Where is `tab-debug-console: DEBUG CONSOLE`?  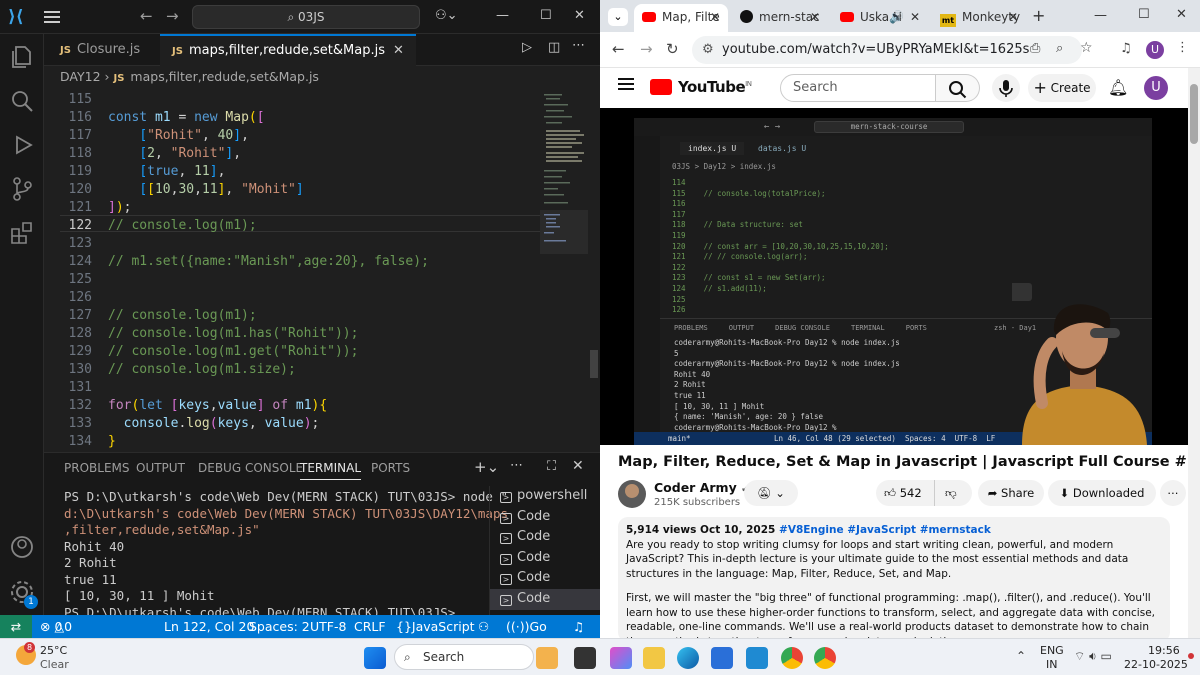
tab-debug-console: DEBUG CONSOLE is located at coordinates (250, 468).